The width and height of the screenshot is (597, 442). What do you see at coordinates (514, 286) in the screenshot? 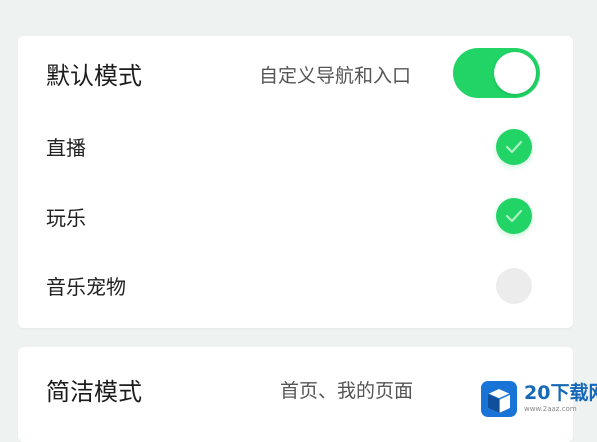
I see `check-circle-music-pets` at bounding box center [514, 286].